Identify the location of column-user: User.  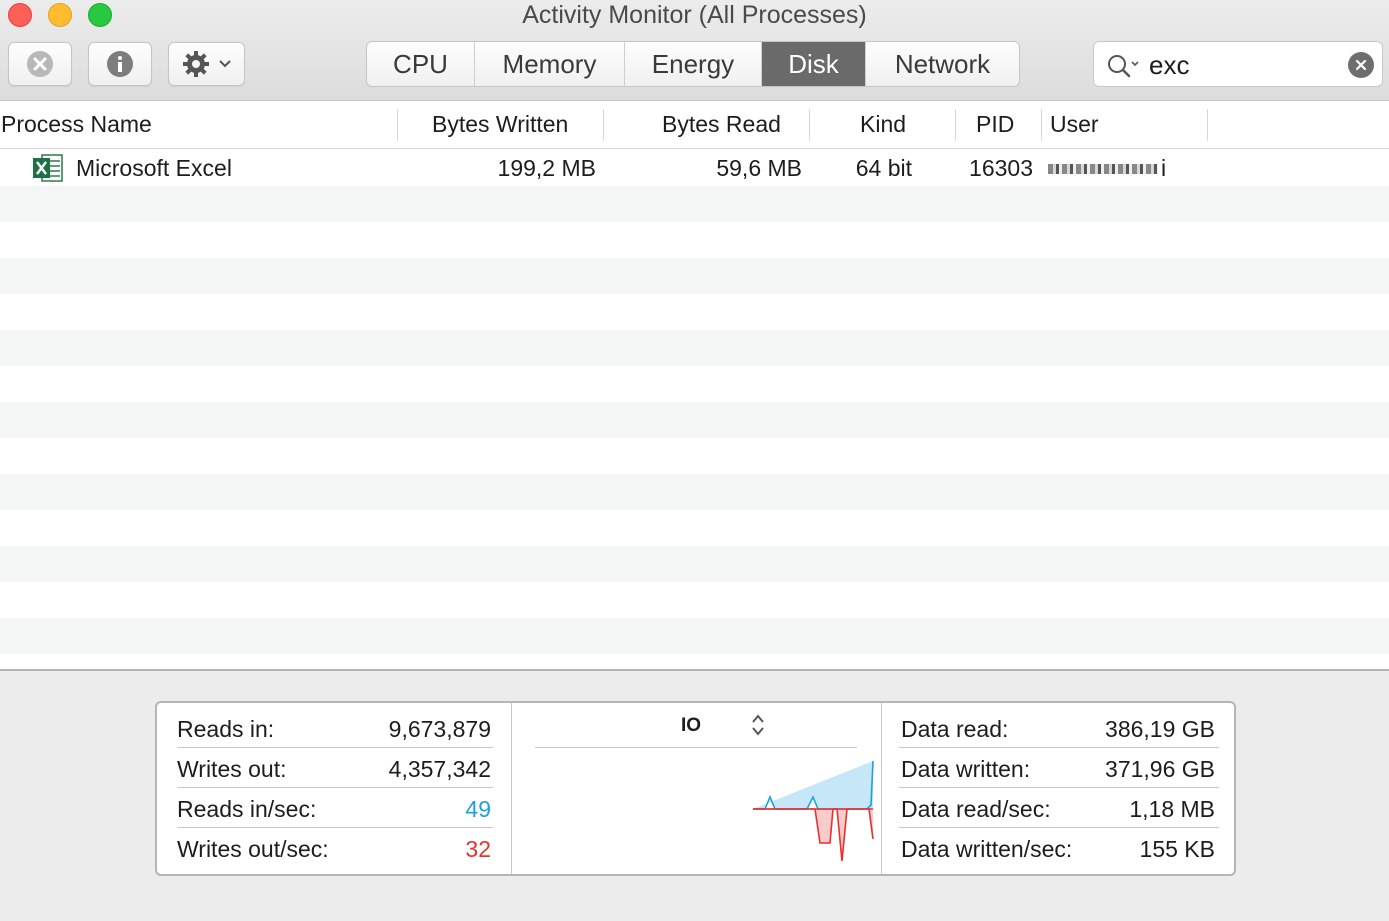
(1074, 125).